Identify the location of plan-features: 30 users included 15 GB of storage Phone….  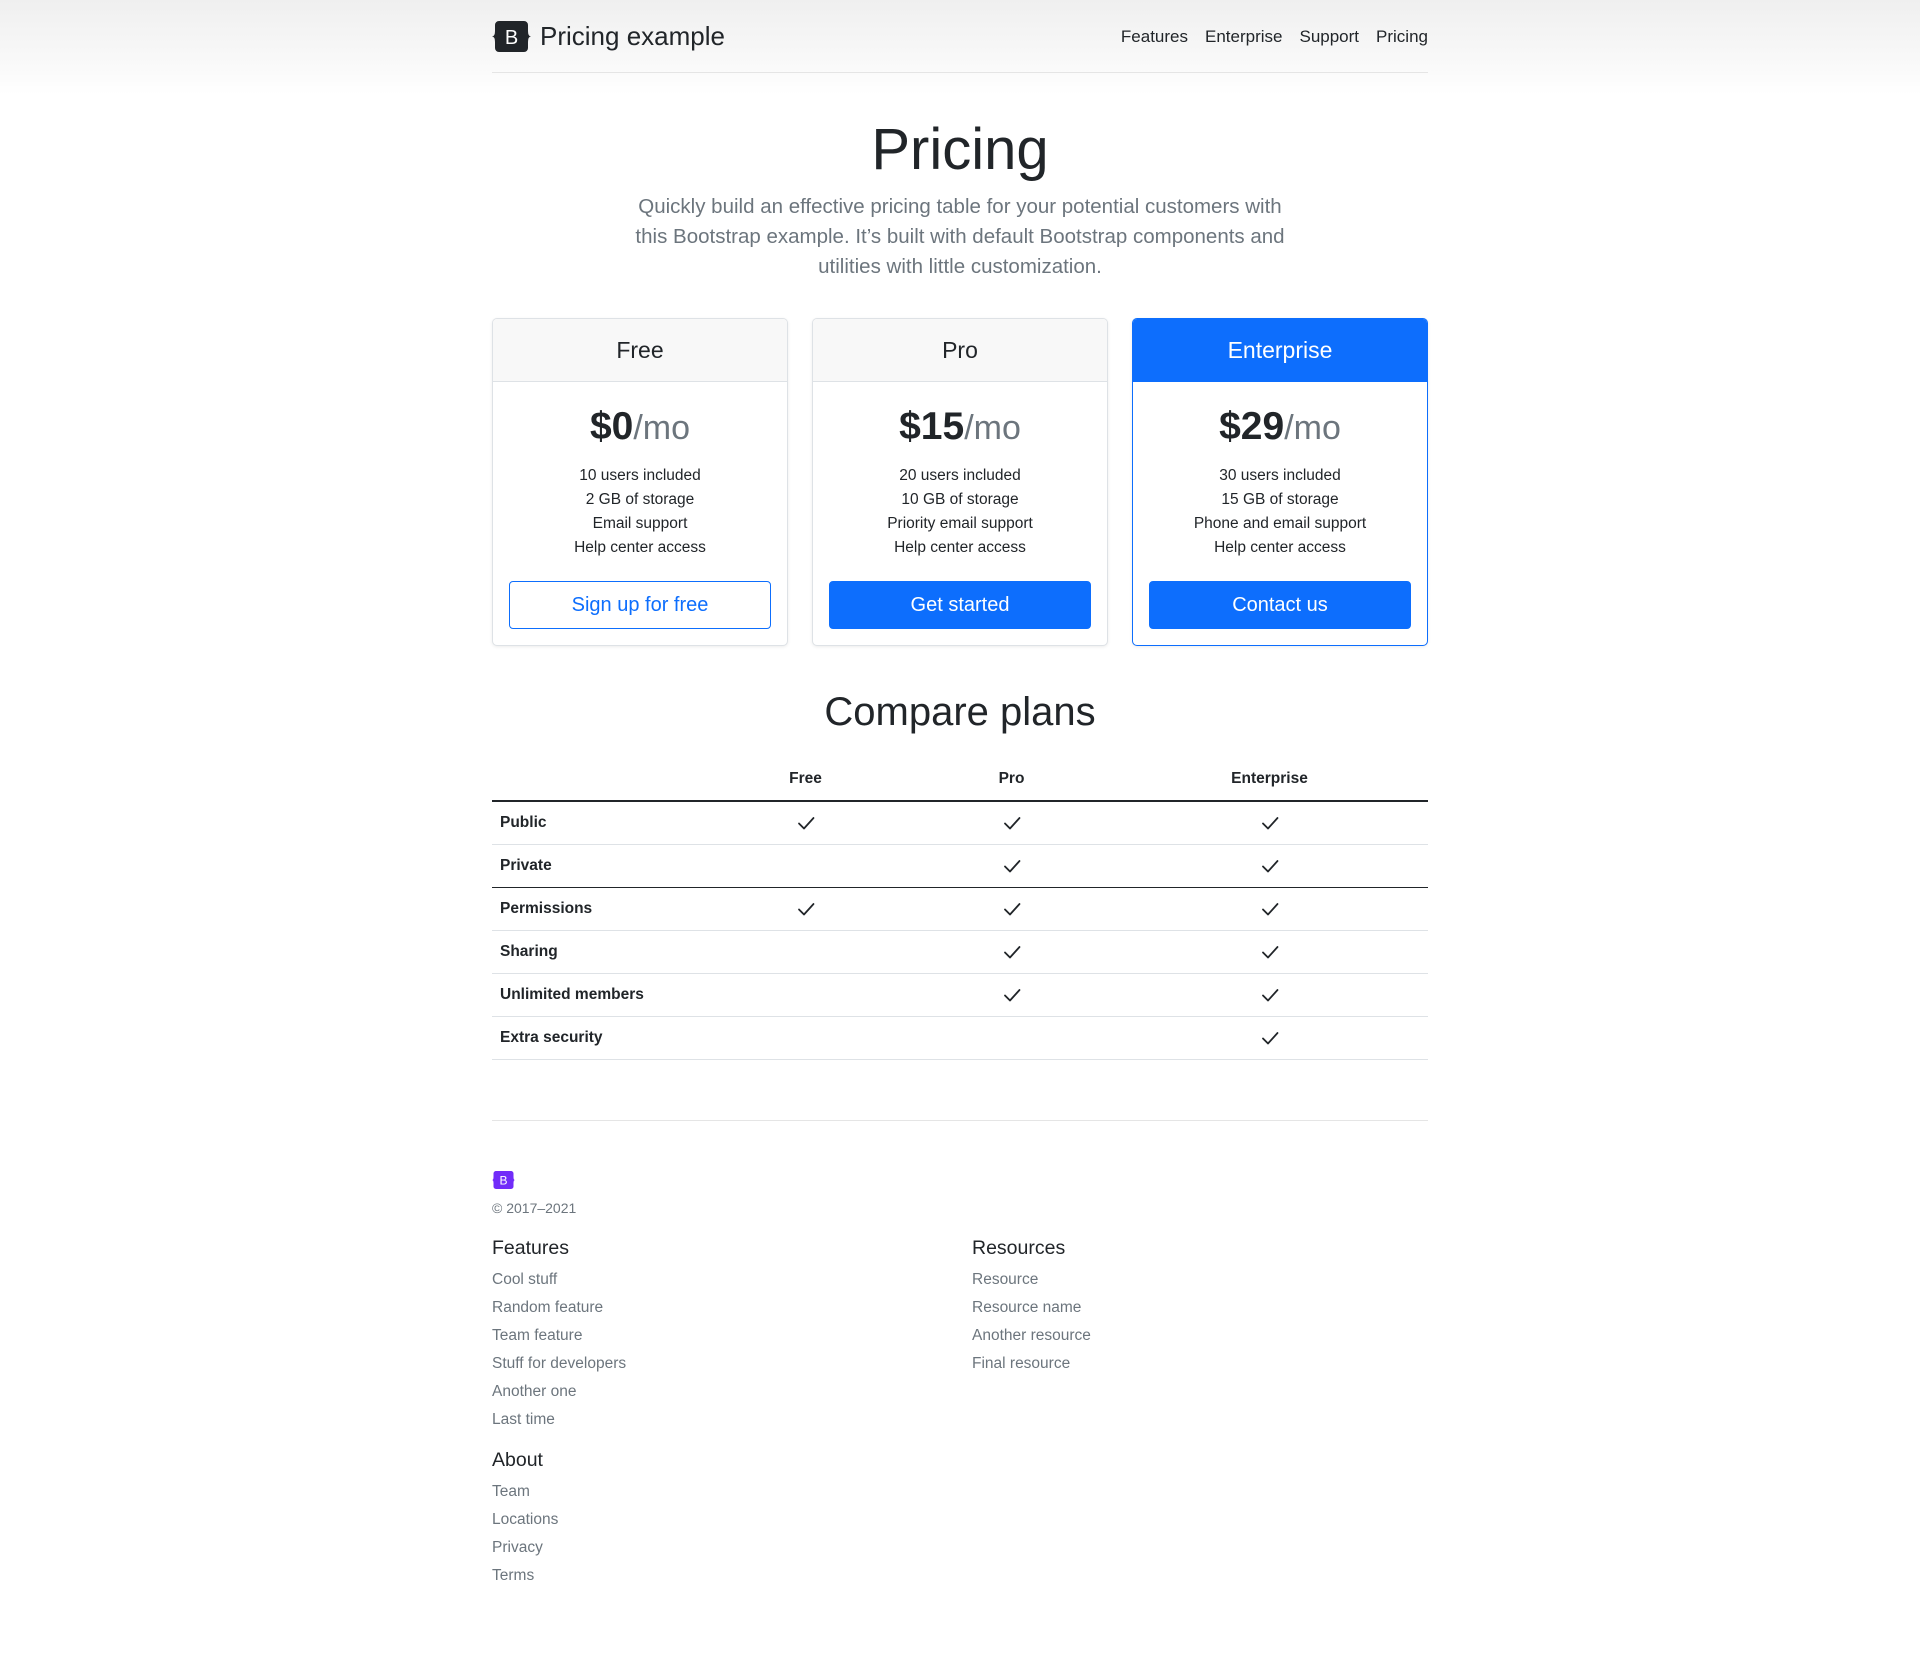
(1280, 512).